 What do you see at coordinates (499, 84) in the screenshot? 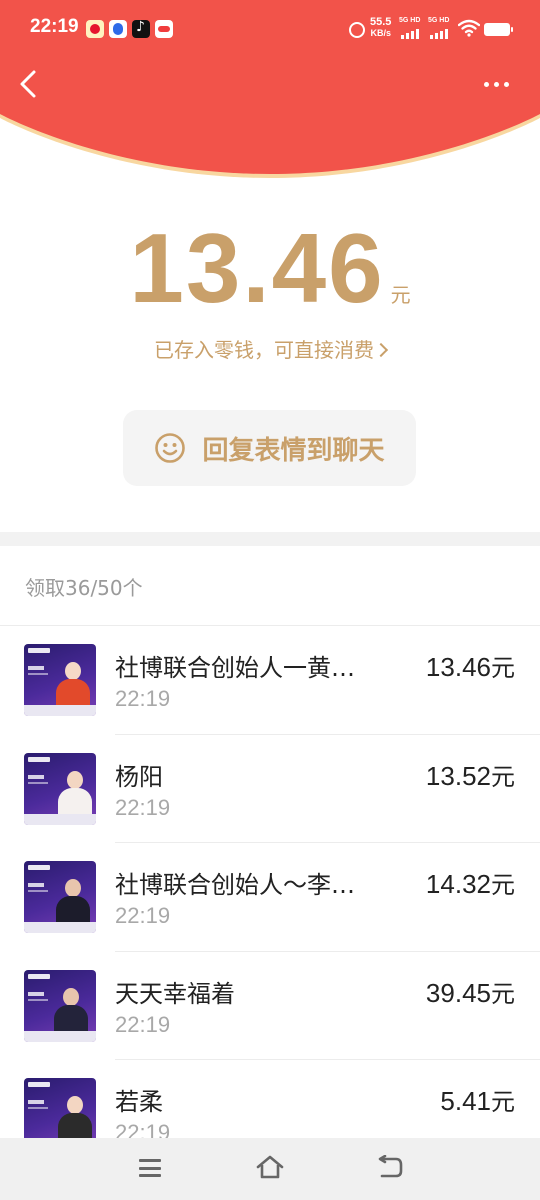
I see `more-options-icon` at bounding box center [499, 84].